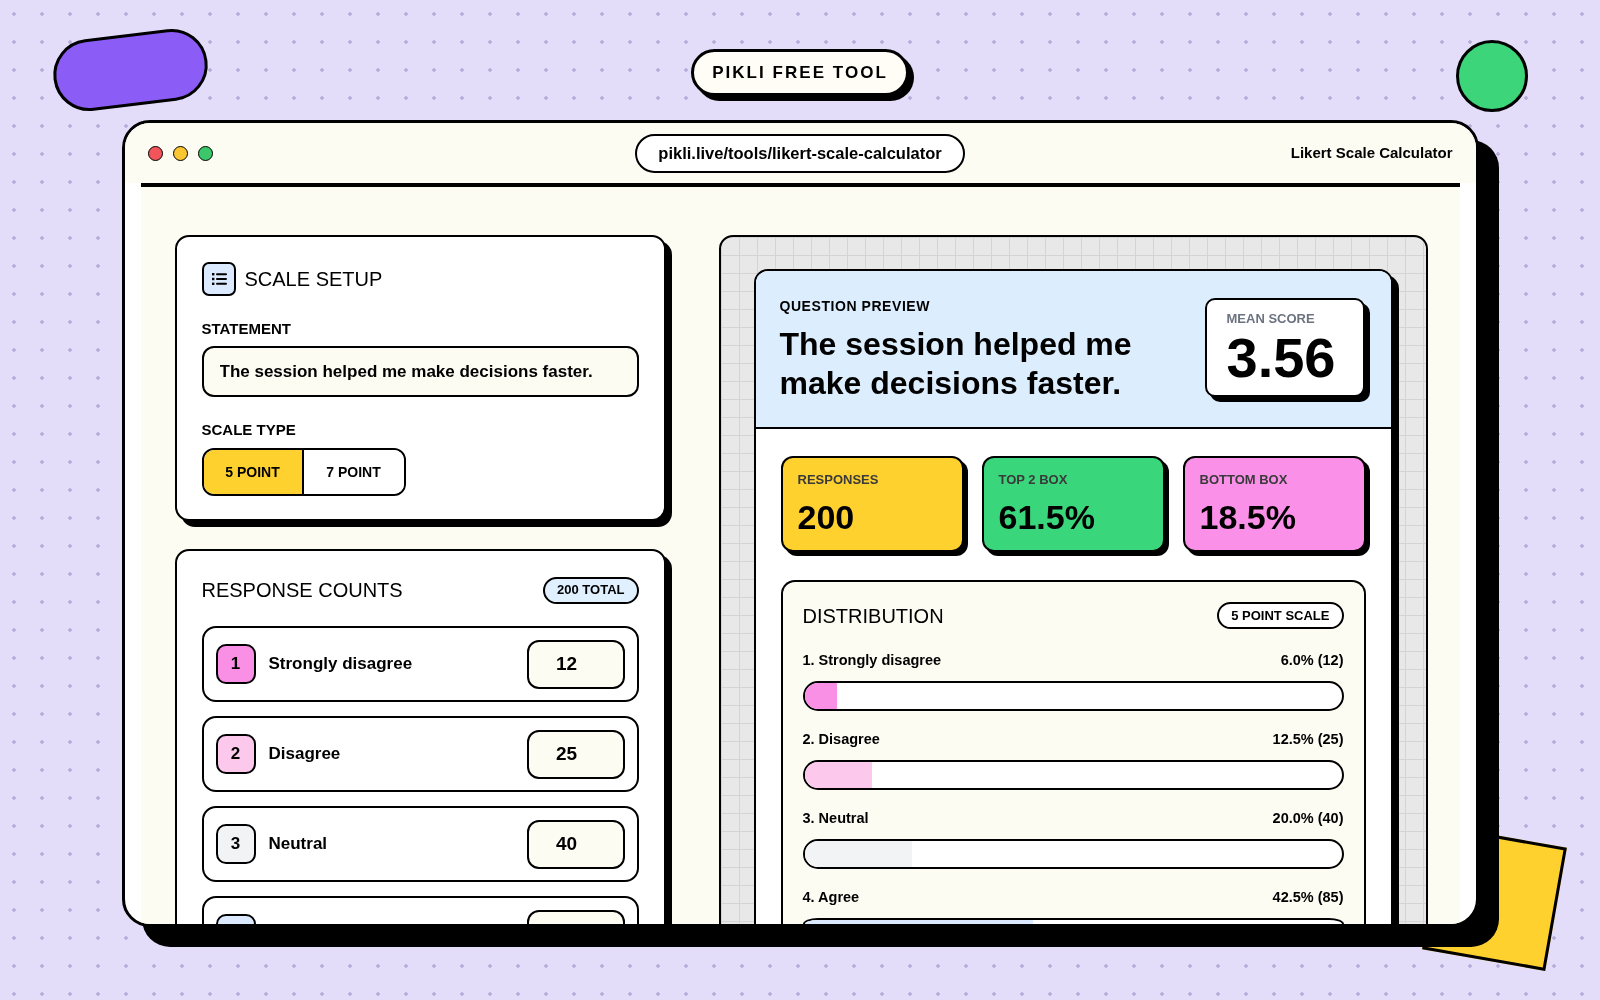 This screenshot has height=1000, width=1600. I want to click on scale-badge: 5 POINT SCALE, so click(1280, 615).